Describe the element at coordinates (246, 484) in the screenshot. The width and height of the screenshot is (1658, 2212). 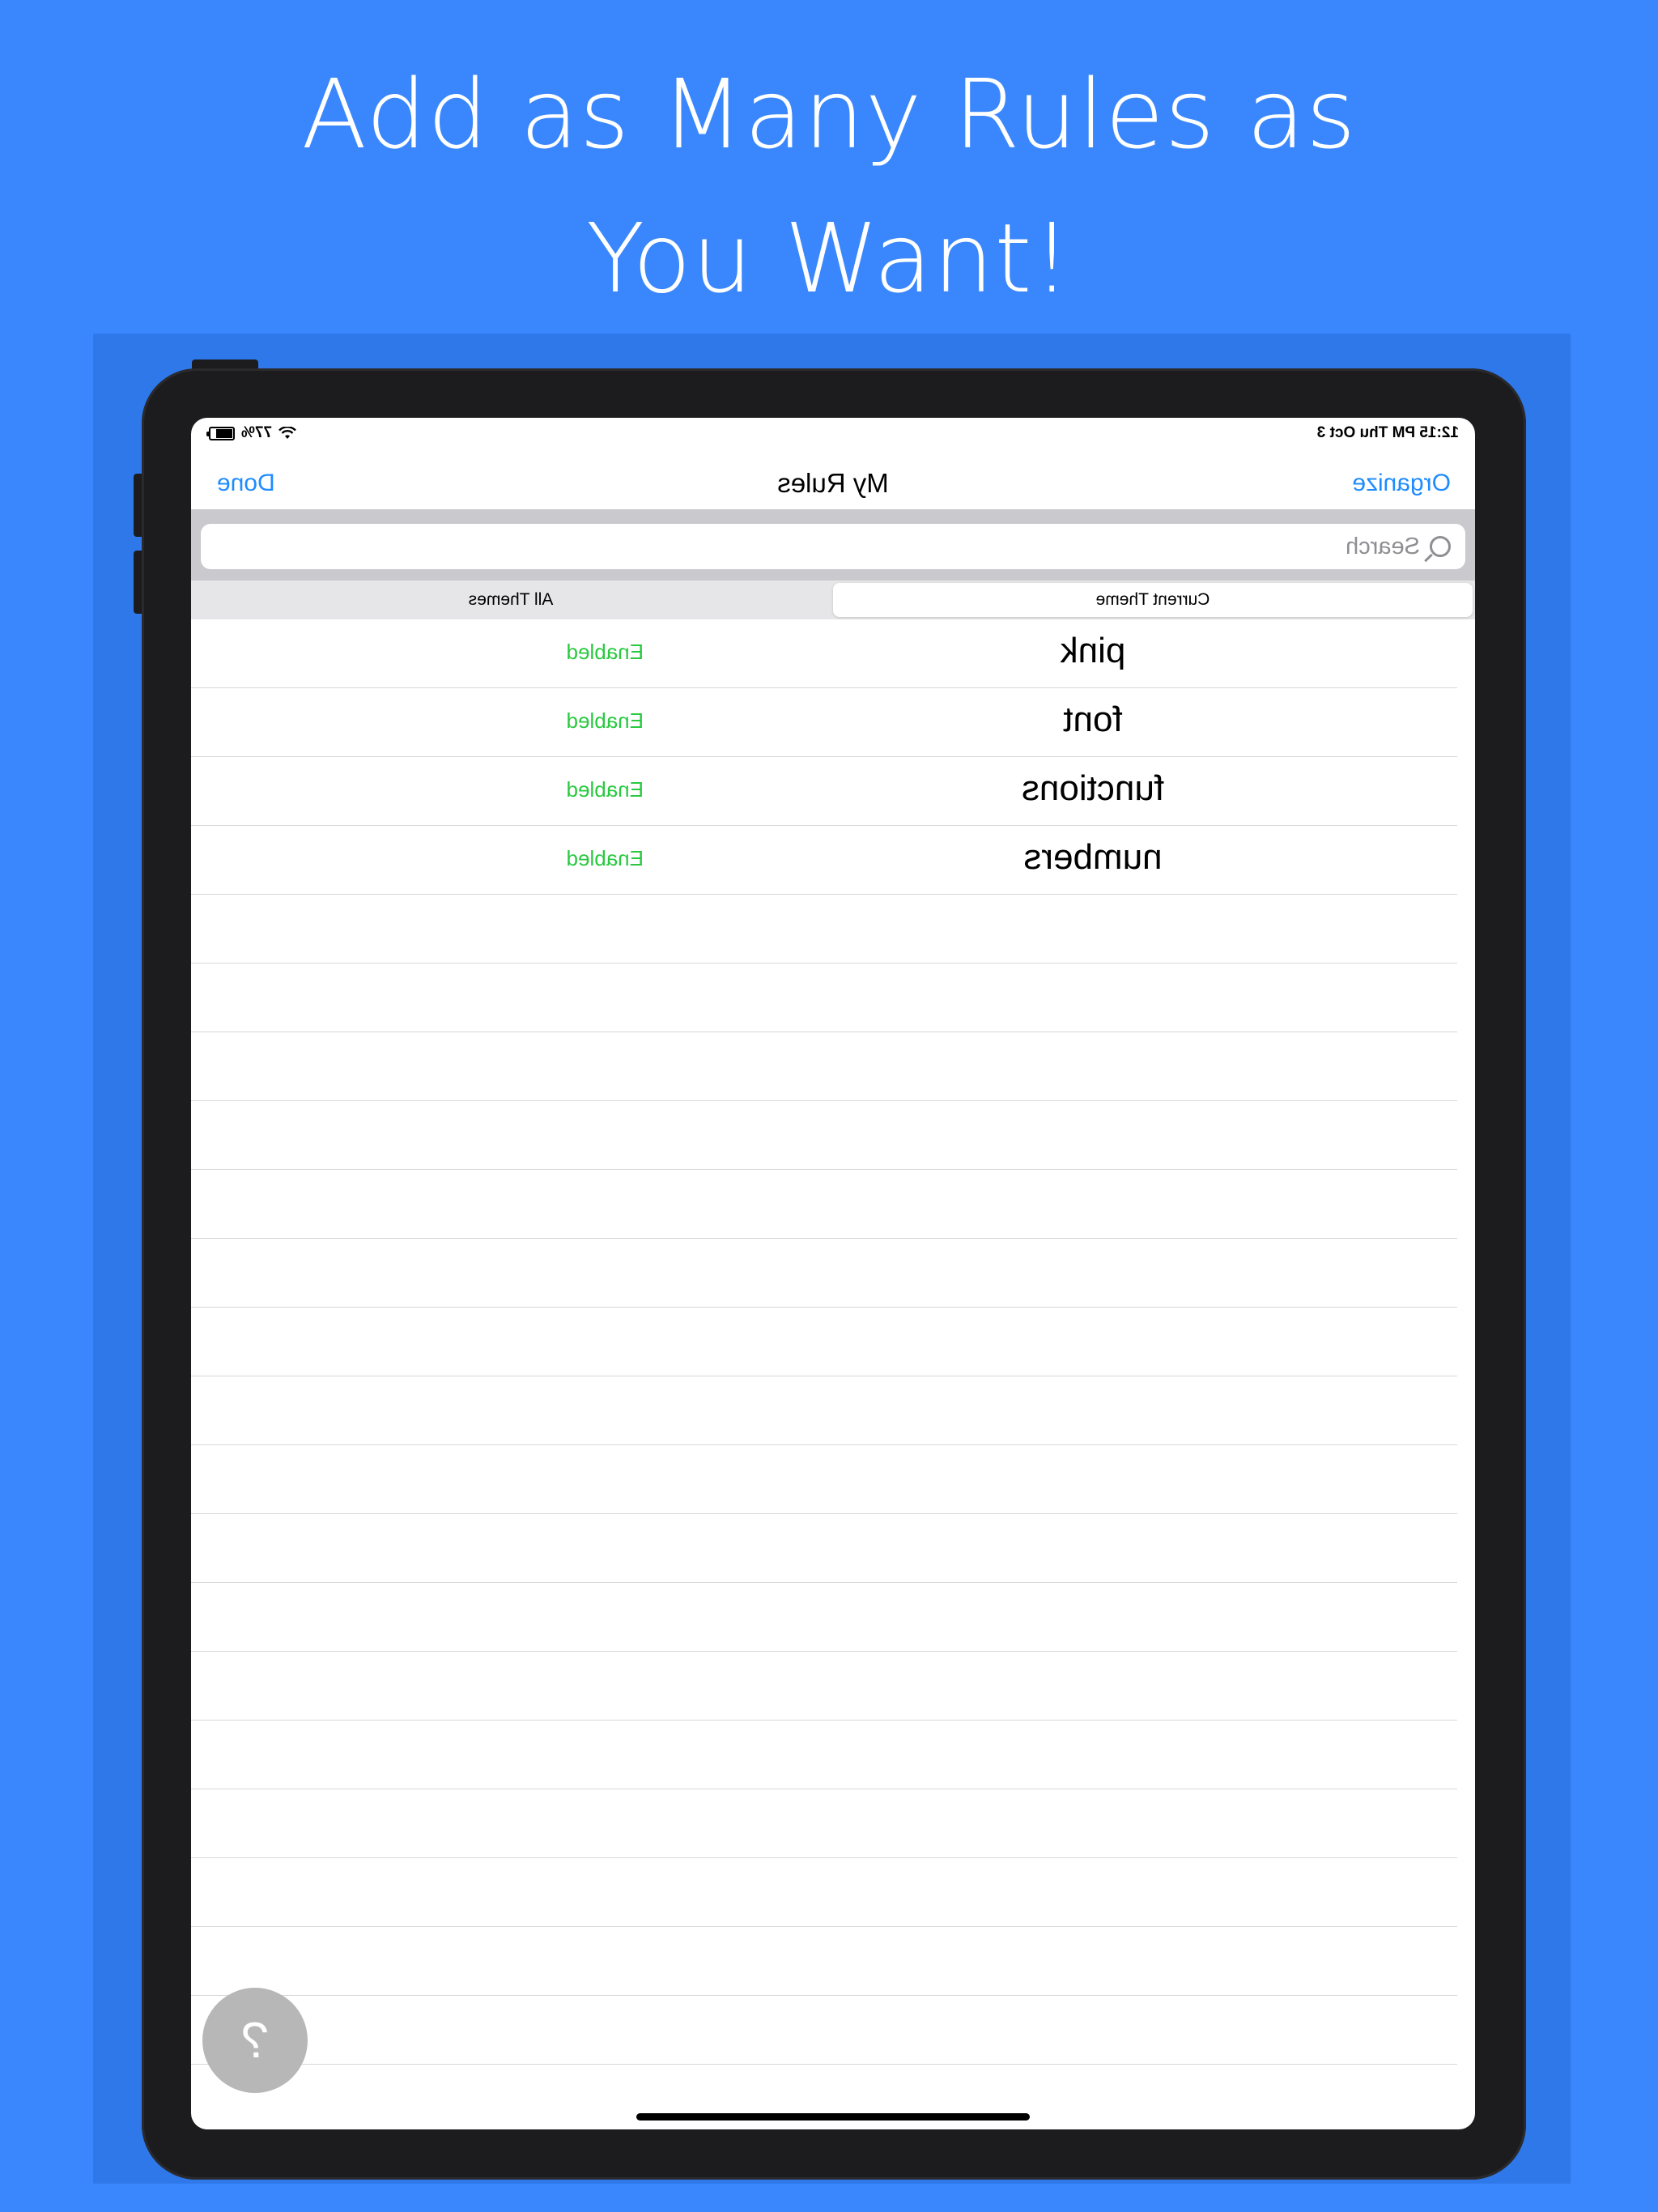
I see `done-button: Done` at that location.